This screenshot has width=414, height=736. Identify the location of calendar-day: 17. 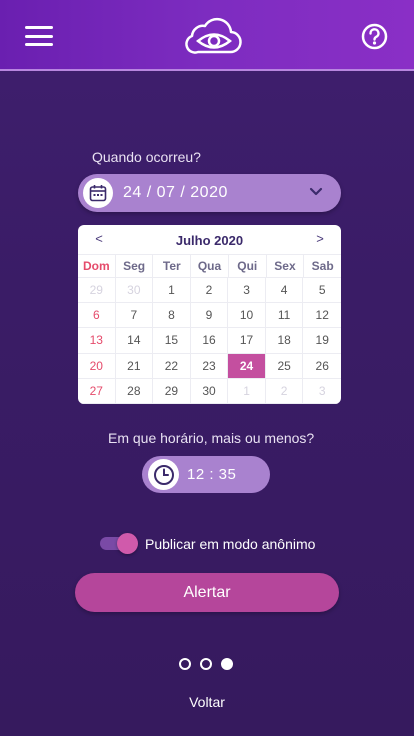
(247, 341).